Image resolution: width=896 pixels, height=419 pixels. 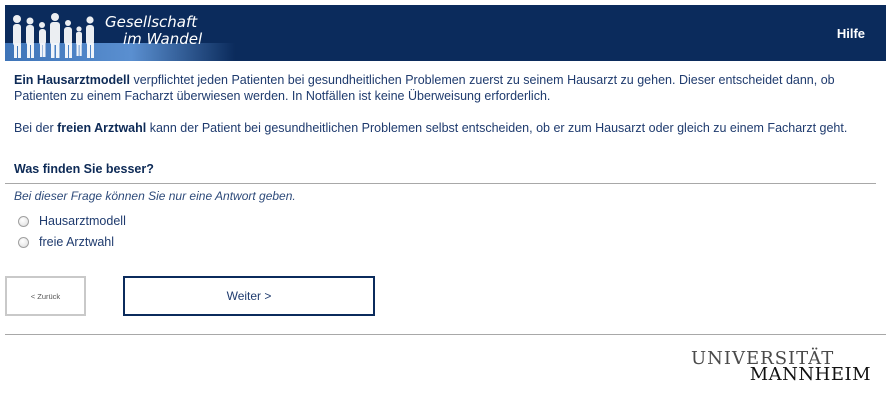 I want to click on gesellschaft-im-wandel-logo: Gesellschaft im Wandel, so click(x=120, y=33).